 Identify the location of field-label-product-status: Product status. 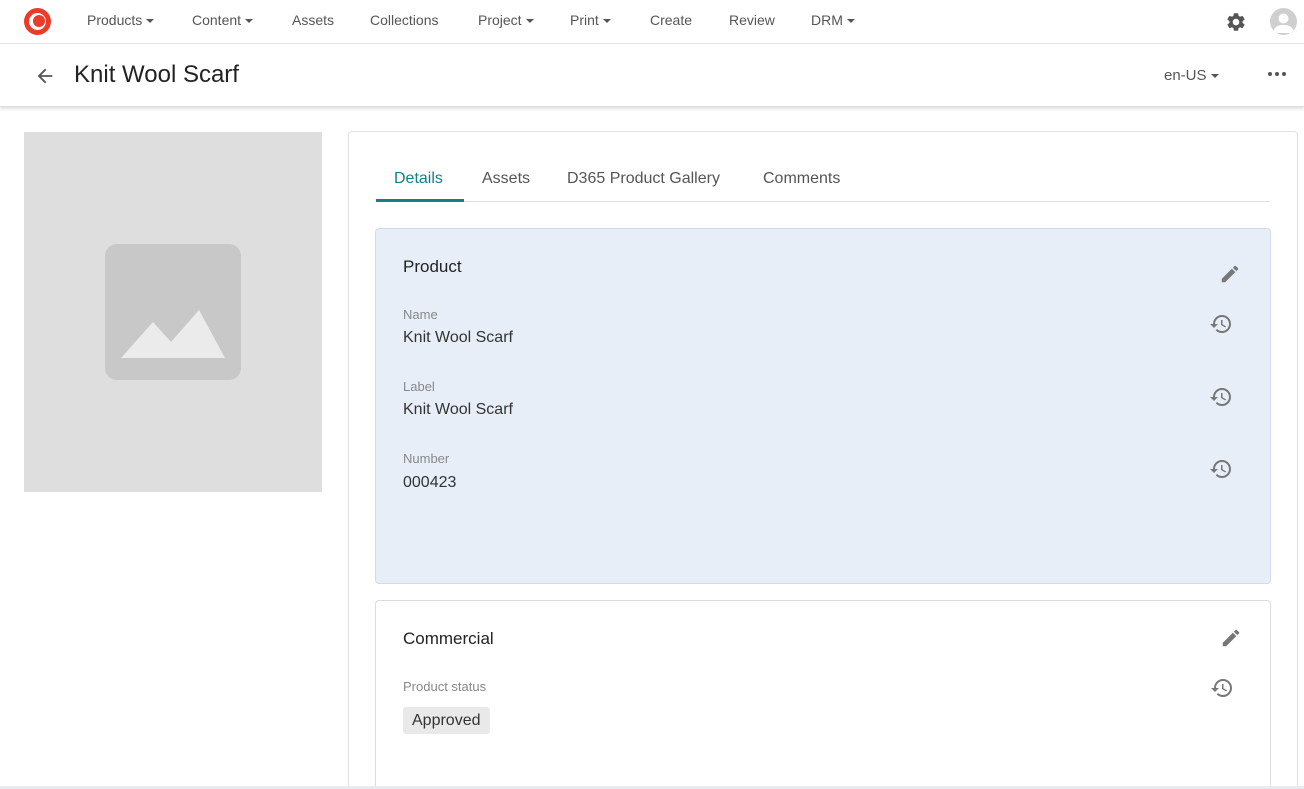
(445, 686).